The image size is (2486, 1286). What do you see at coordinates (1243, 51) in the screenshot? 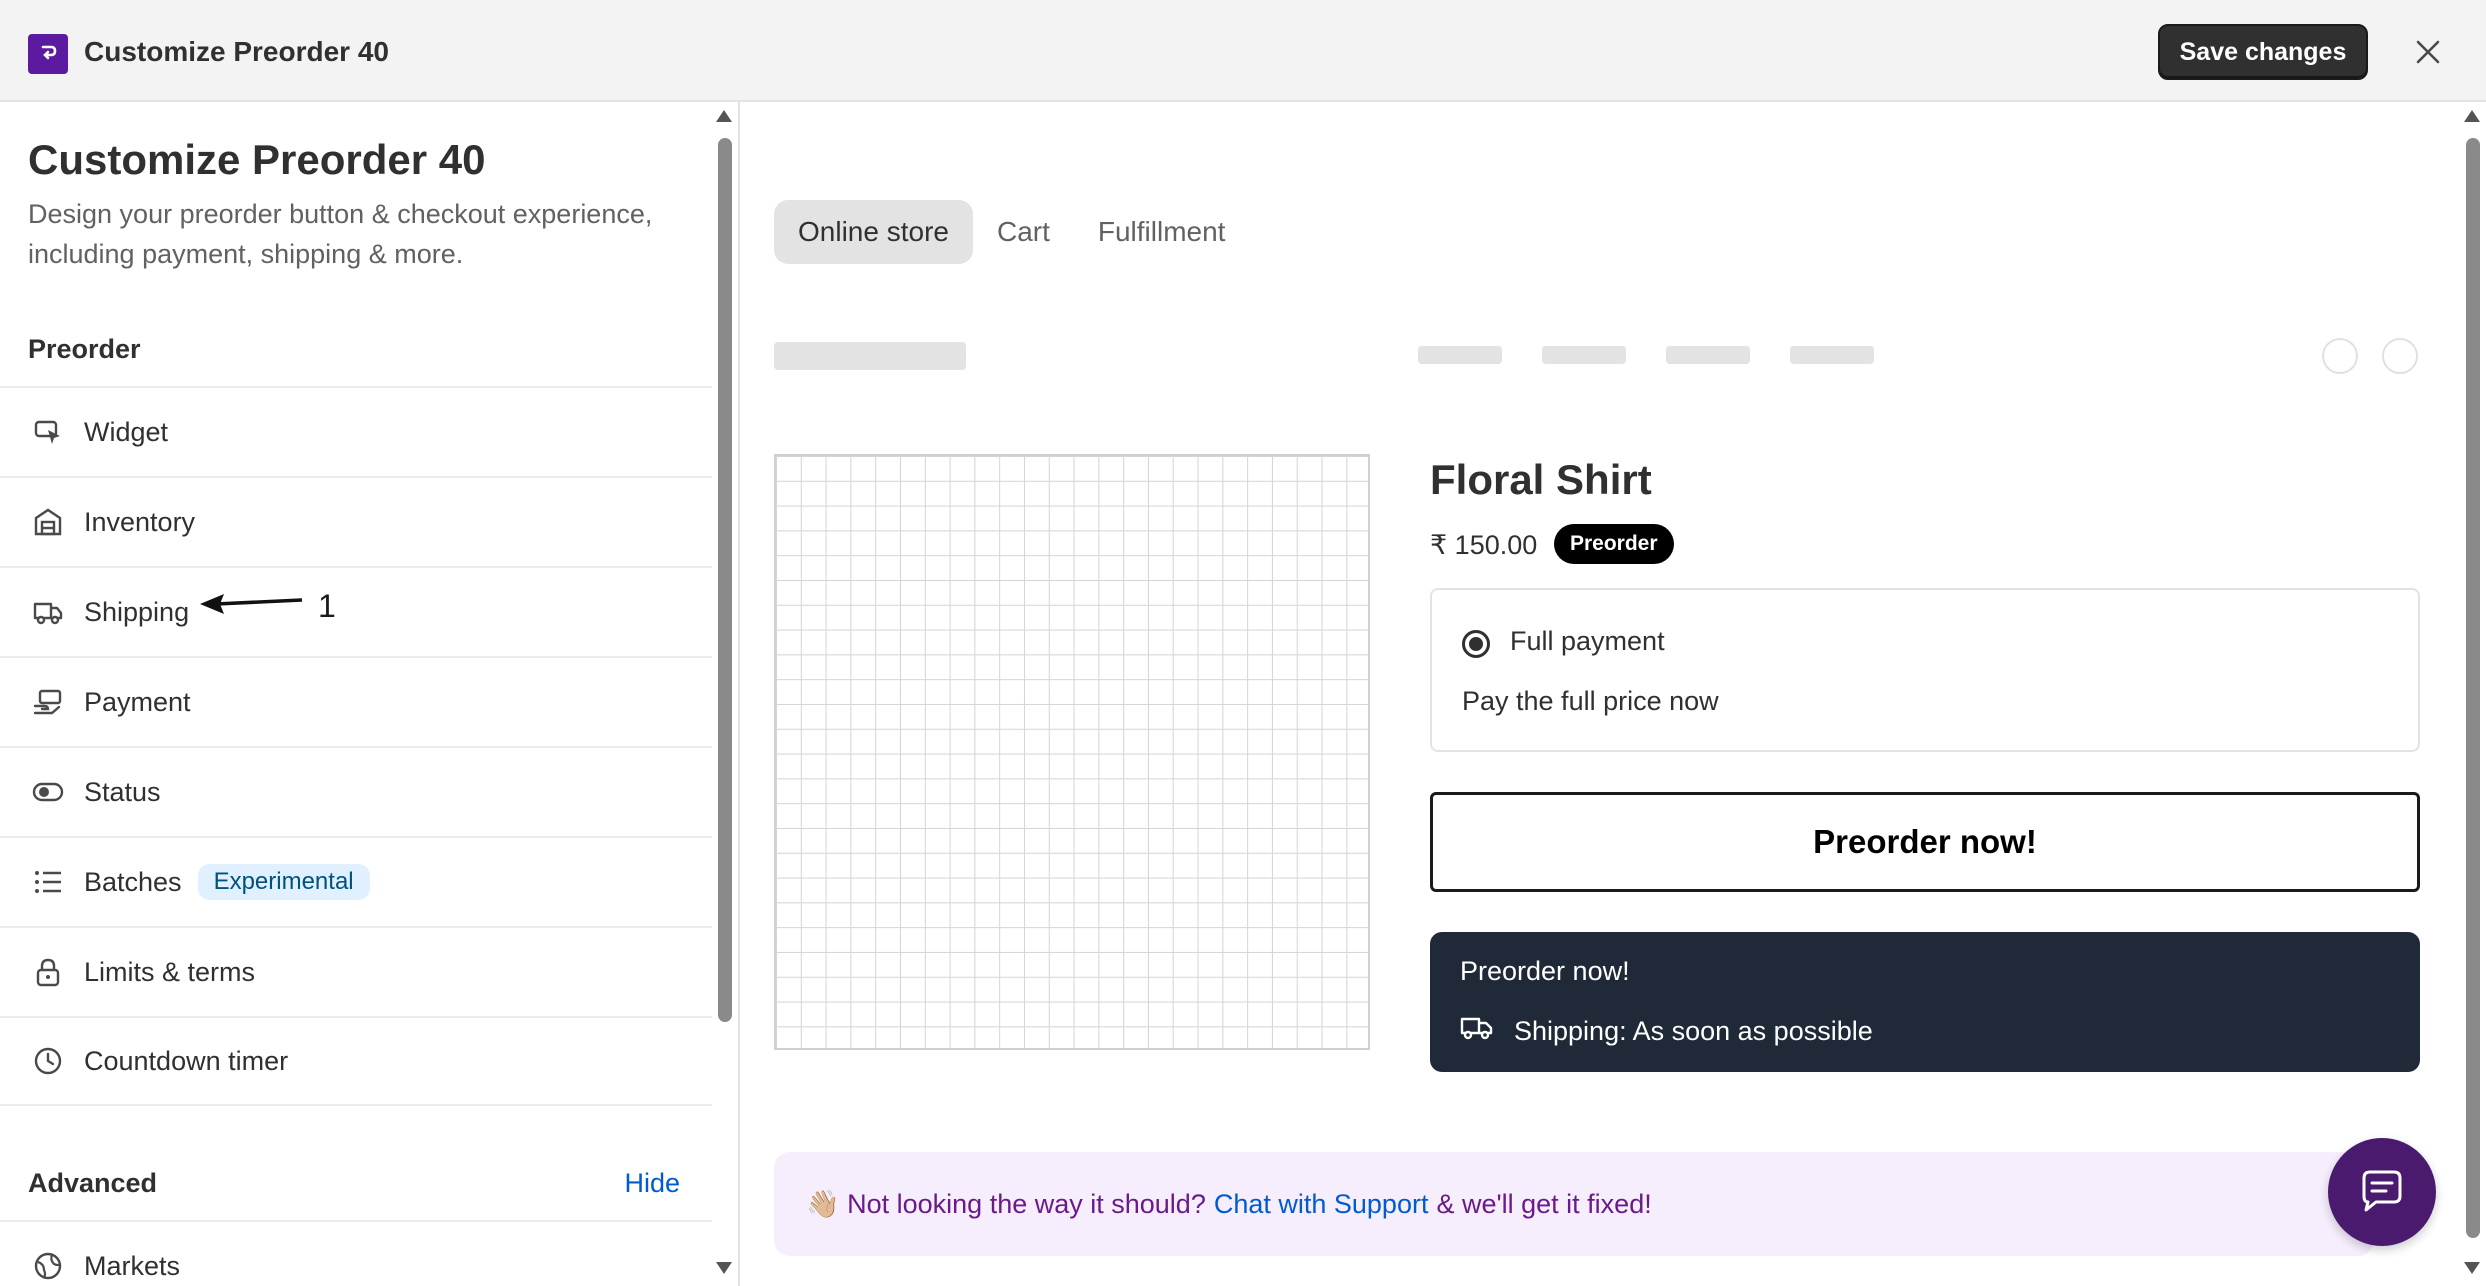
I see `top-bar: Customize Preorder 40 Save changes` at bounding box center [1243, 51].